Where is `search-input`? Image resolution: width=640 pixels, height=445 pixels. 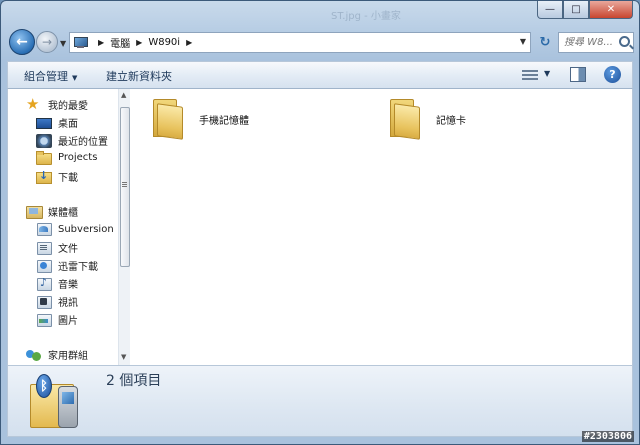 search-input is located at coordinates (590, 42).